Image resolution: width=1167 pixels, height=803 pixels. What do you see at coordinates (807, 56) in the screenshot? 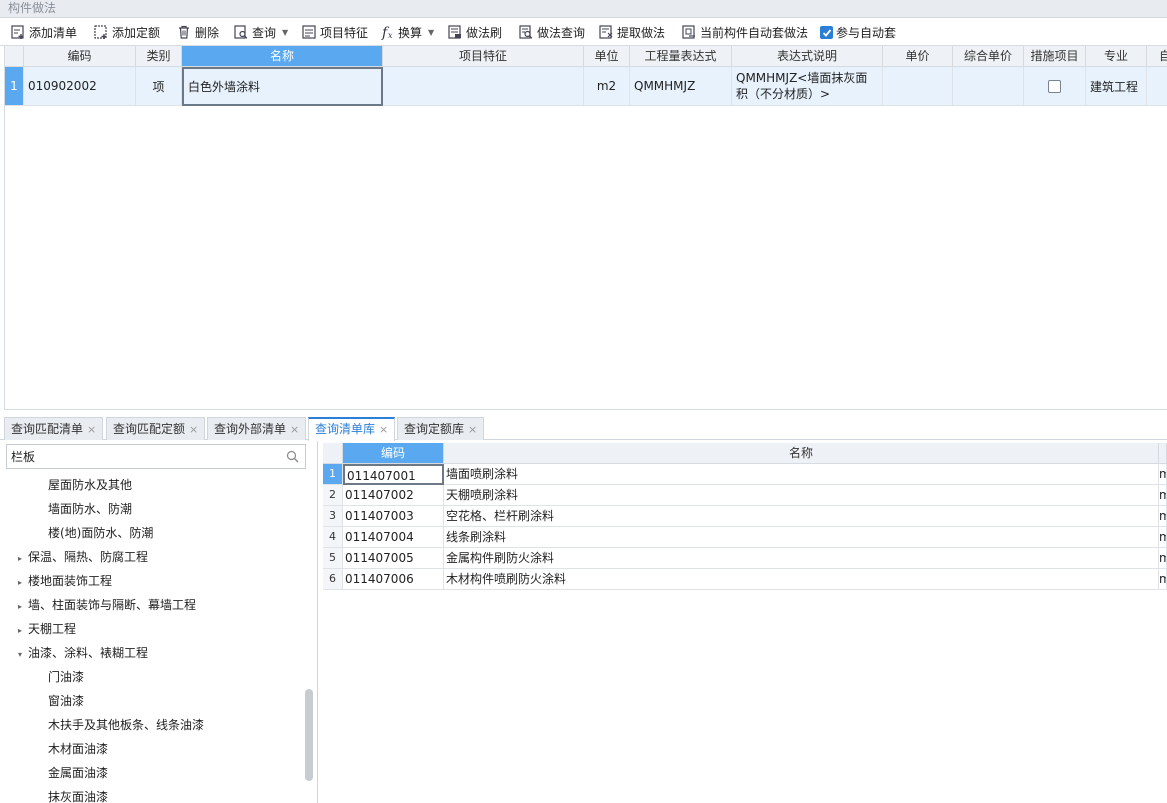
I see `column-header: 表达式说明` at bounding box center [807, 56].